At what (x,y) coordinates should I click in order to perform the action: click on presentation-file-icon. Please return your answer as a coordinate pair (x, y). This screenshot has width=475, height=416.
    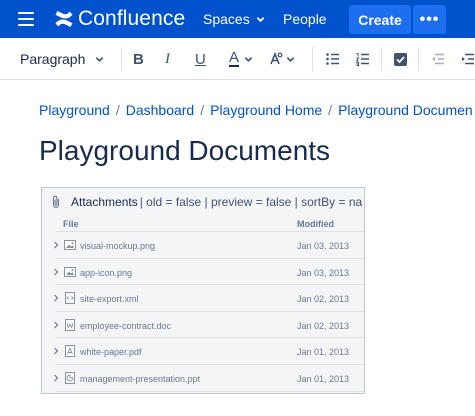
    Looking at the image, I should click on (70, 377).